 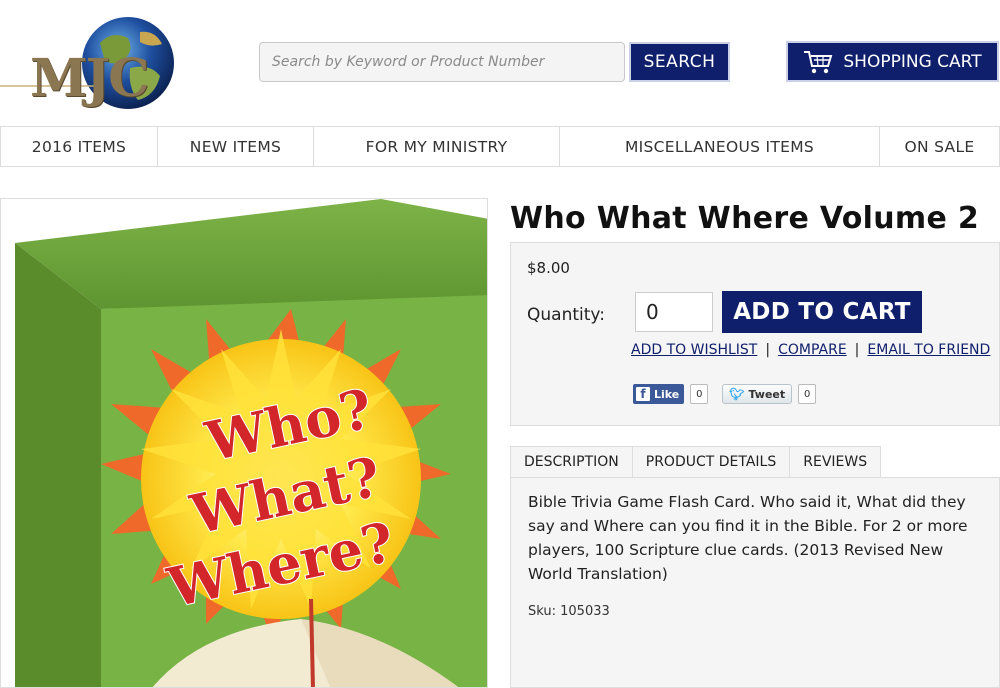 I want to click on compare-link: COMPARE, so click(x=812, y=350).